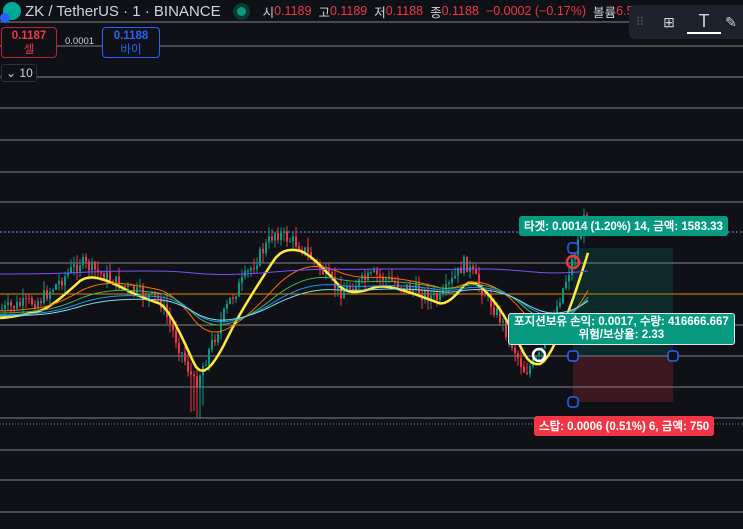  I want to click on loss-zone, so click(623, 379).